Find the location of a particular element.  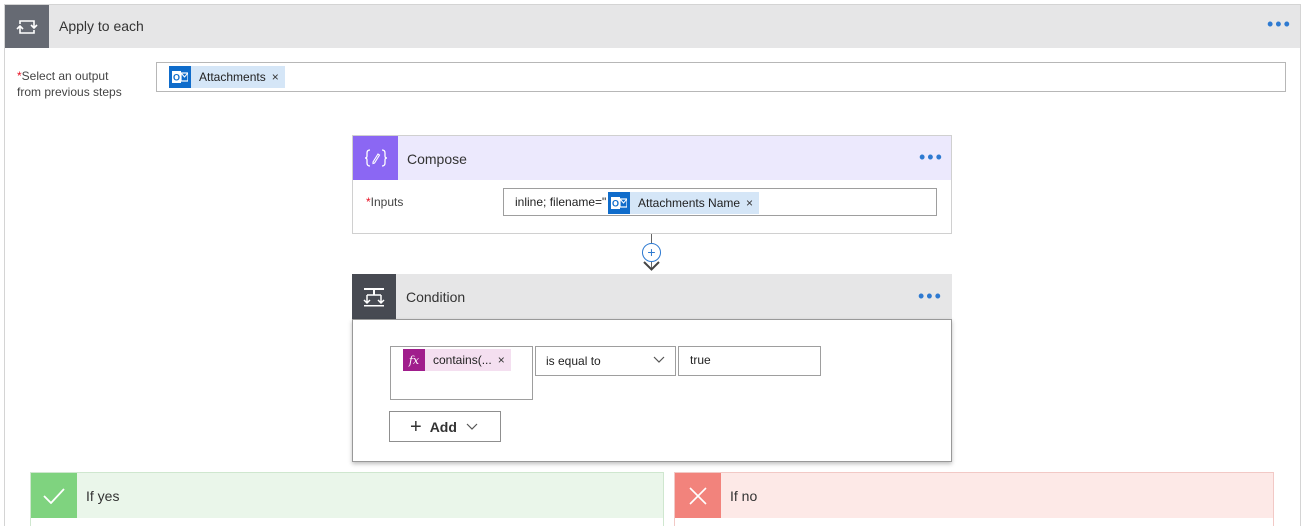

attachments-name-token-label: Attachments Name is located at coordinates (689, 203).